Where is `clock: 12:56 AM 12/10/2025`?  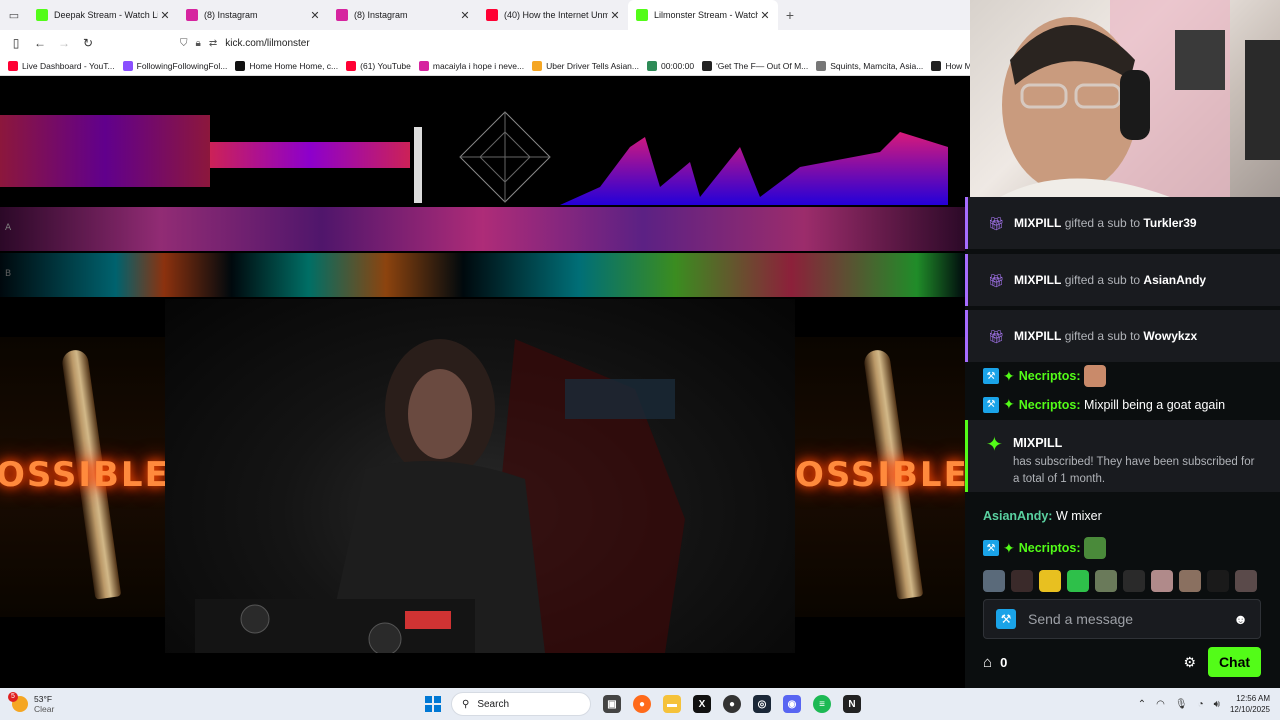 clock: 12:56 AM 12/10/2025 is located at coordinates (1250, 704).